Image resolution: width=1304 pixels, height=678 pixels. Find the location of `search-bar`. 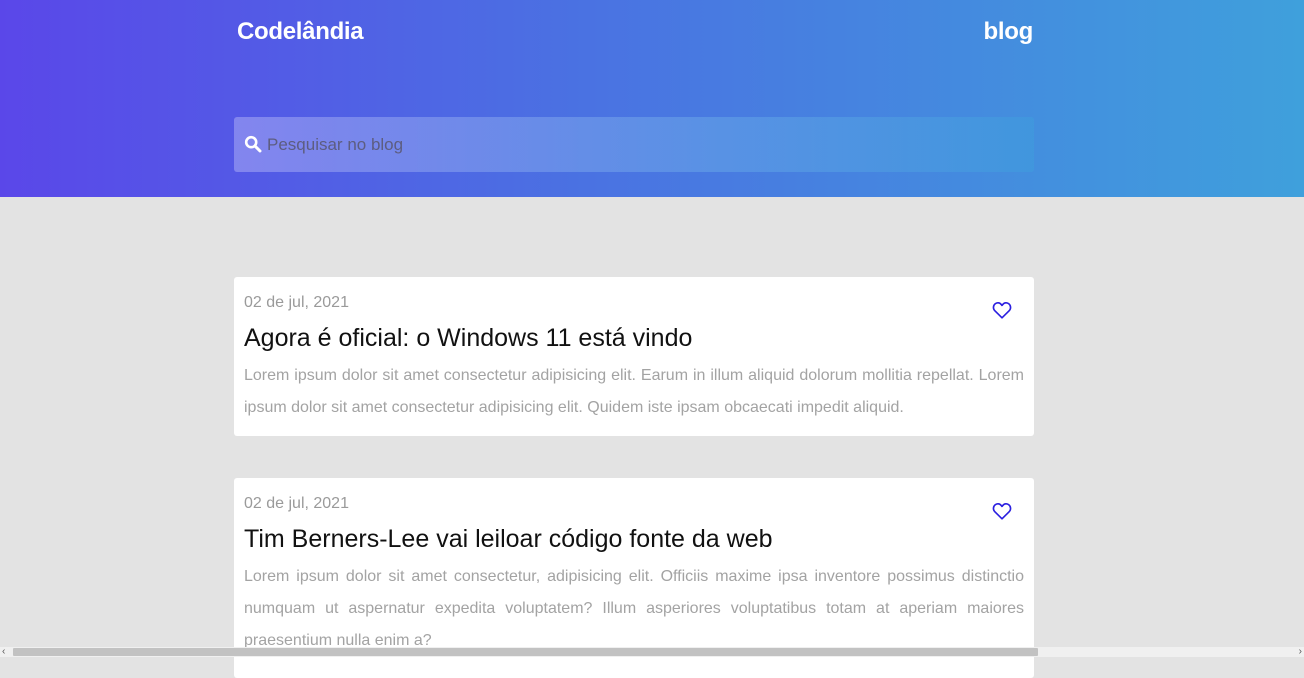

search-bar is located at coordinates (634, 144).